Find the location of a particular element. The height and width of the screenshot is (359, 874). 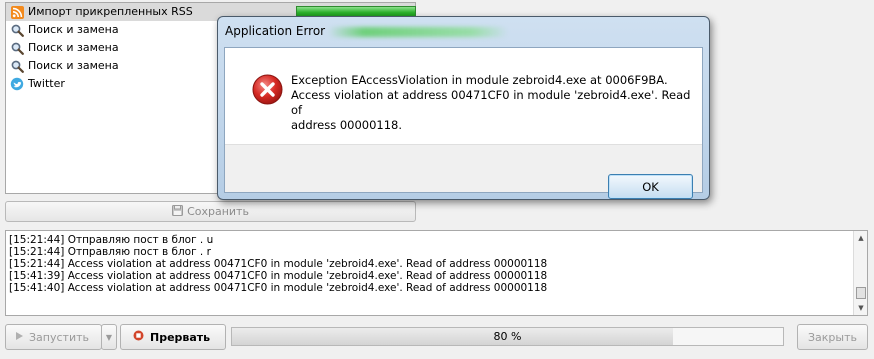

stop-icon is located at coordinates (138, 337).